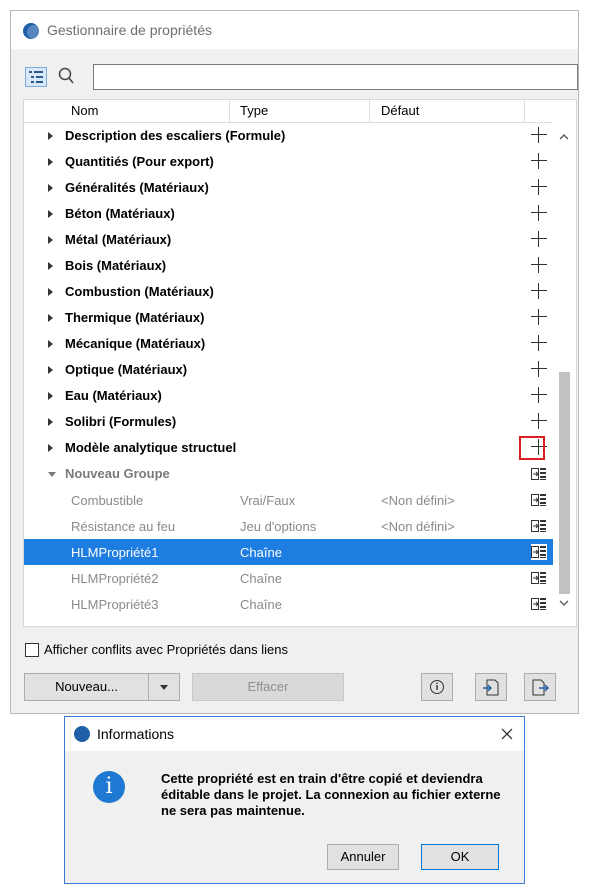  Describe the element at coordinates (564, 601) in the screenshot. I see `scroll-down-icon` at that location.